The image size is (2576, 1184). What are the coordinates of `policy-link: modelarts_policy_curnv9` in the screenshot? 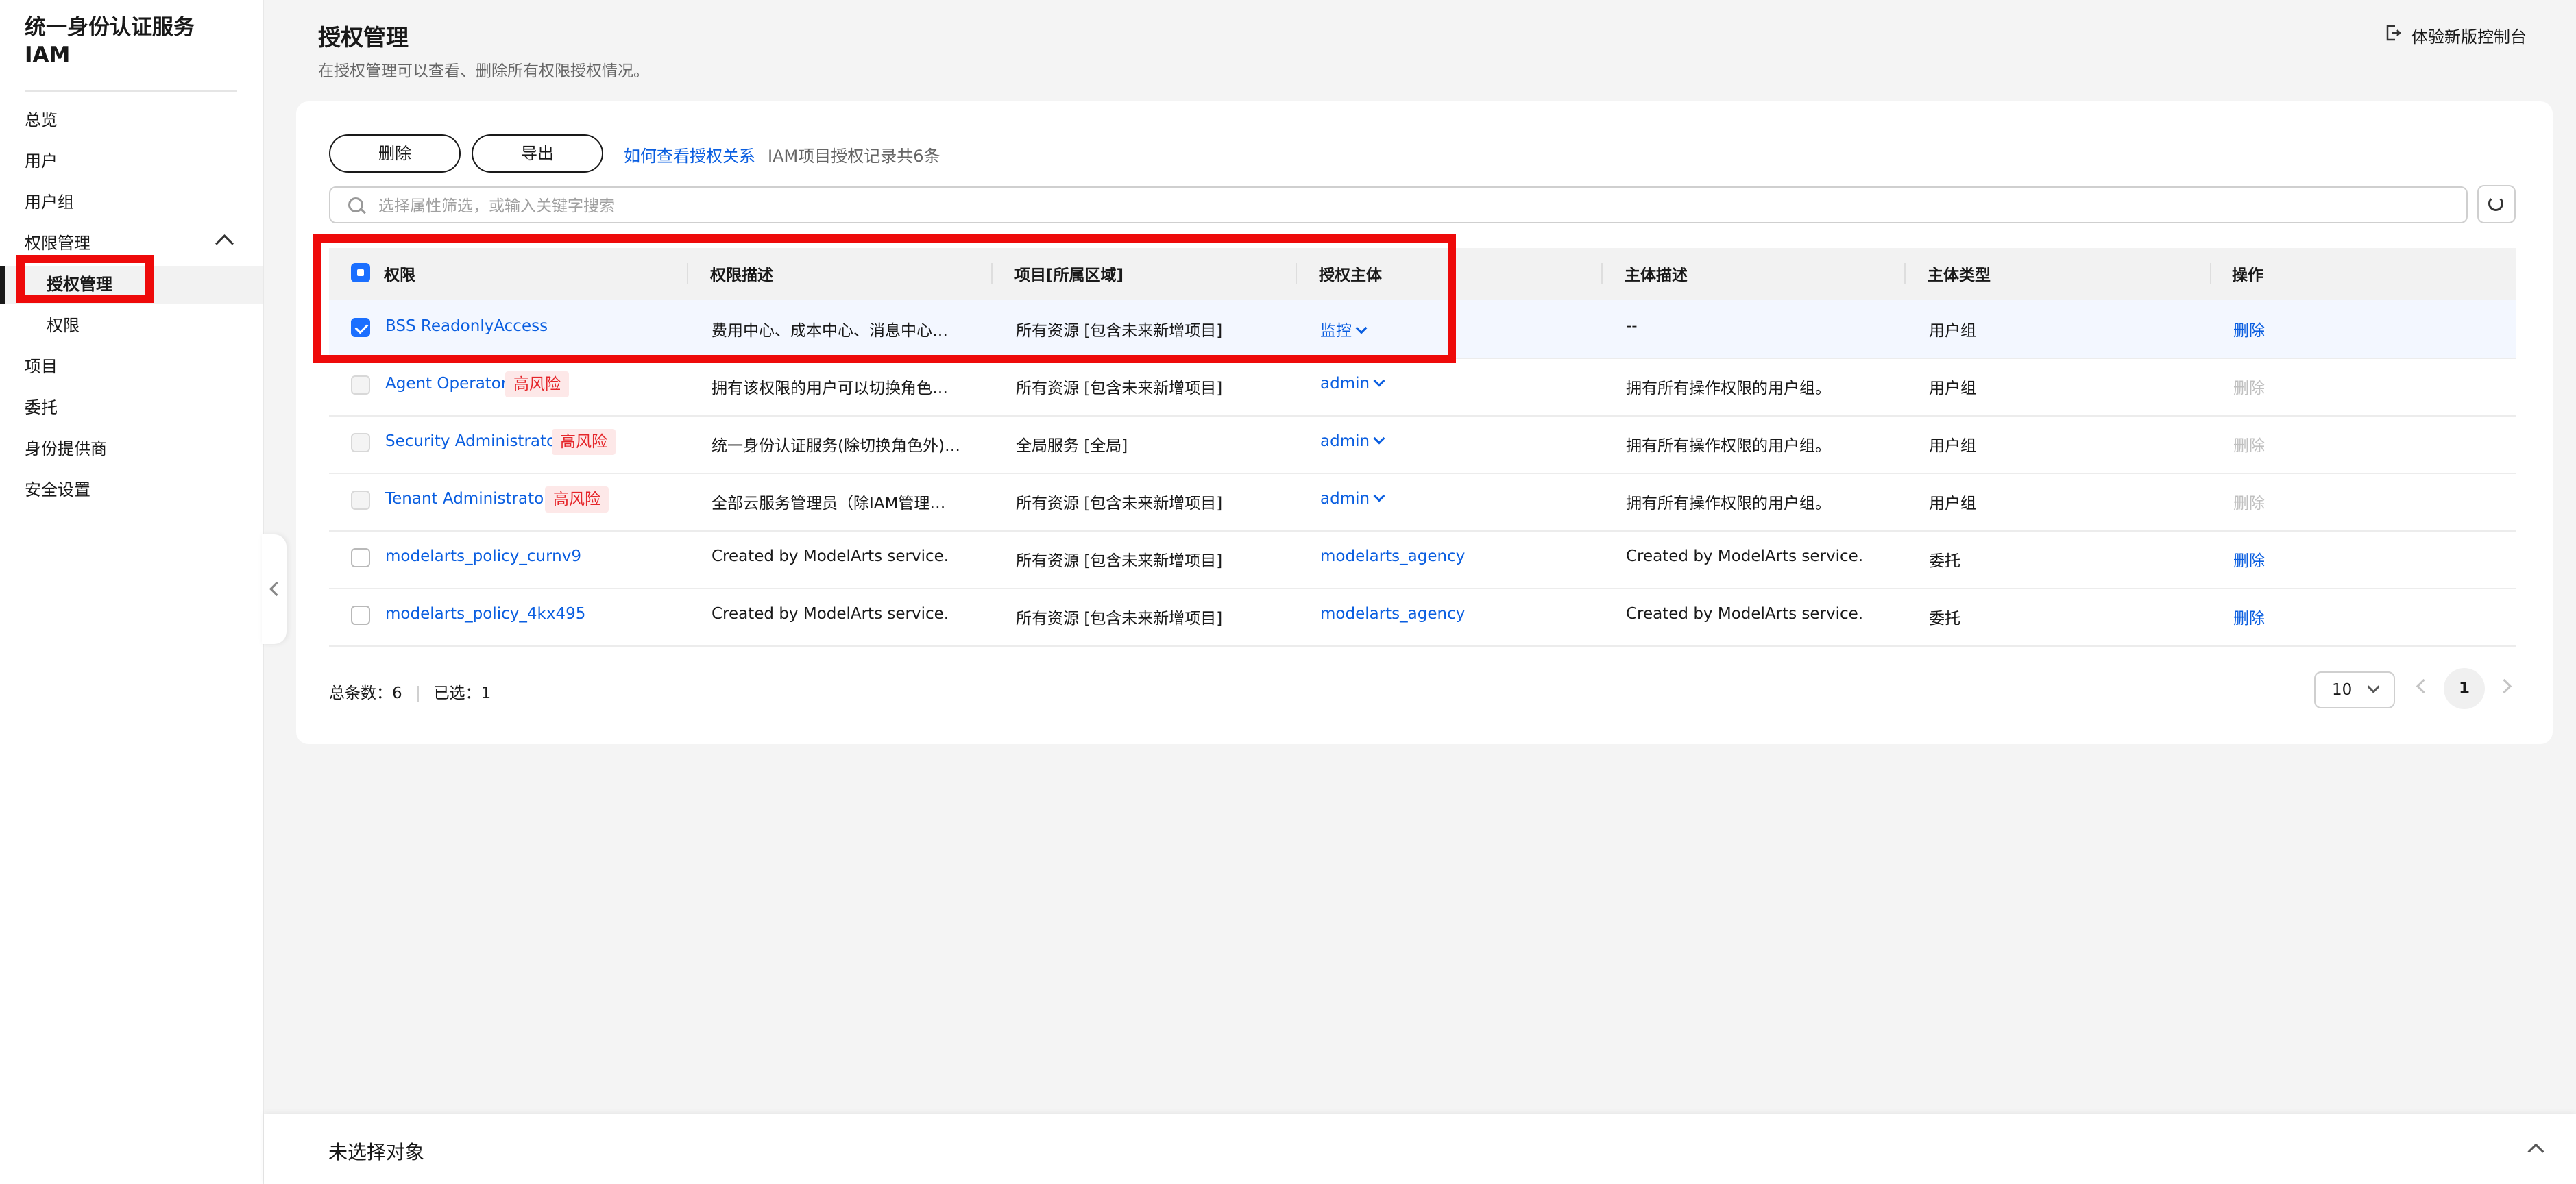 It's located at (529, 556).